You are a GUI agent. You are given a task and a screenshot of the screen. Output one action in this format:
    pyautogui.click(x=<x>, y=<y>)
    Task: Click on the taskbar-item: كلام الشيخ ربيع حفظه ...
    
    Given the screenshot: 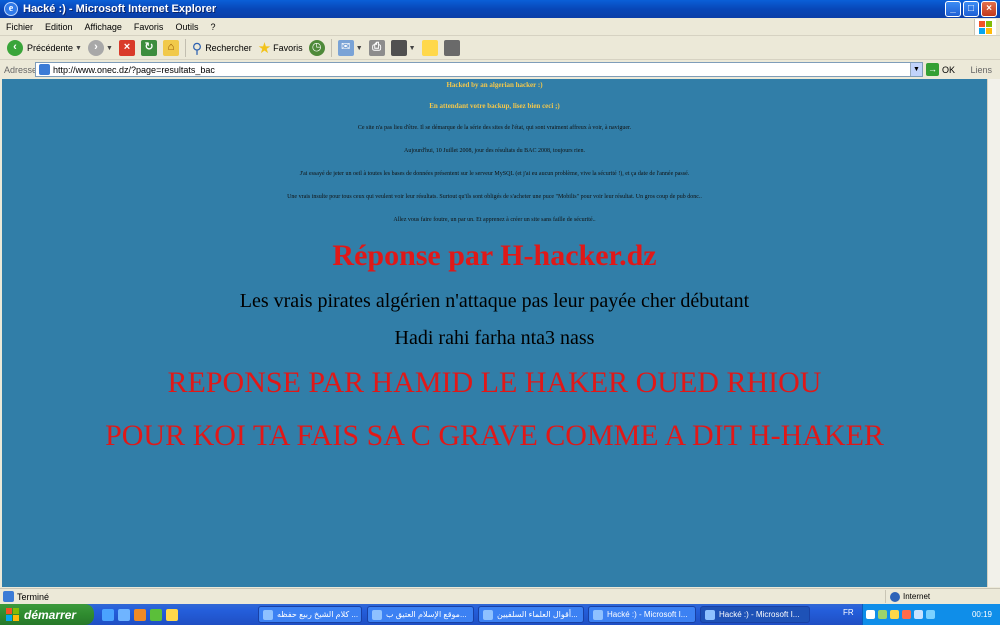 What is the action you would take?
    pyautogui.click(x=310, y=614)
    